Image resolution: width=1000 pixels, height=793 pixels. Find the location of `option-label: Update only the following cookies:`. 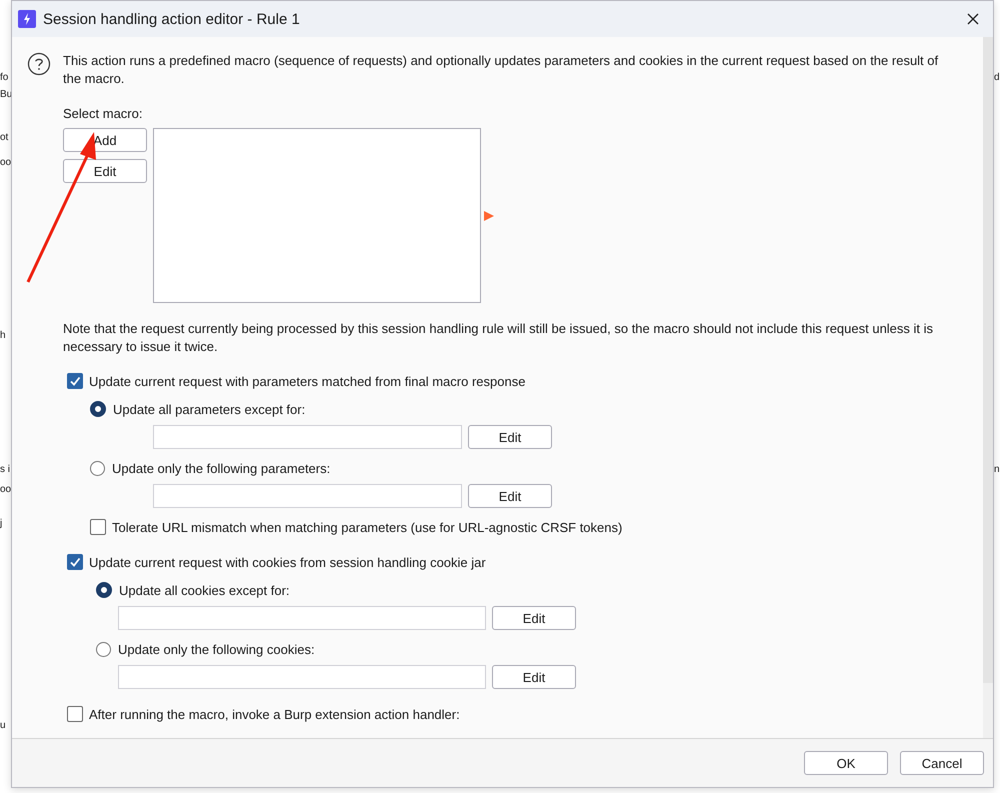

option-label: Update only the following cookies: is located at coordinates (216, 649).